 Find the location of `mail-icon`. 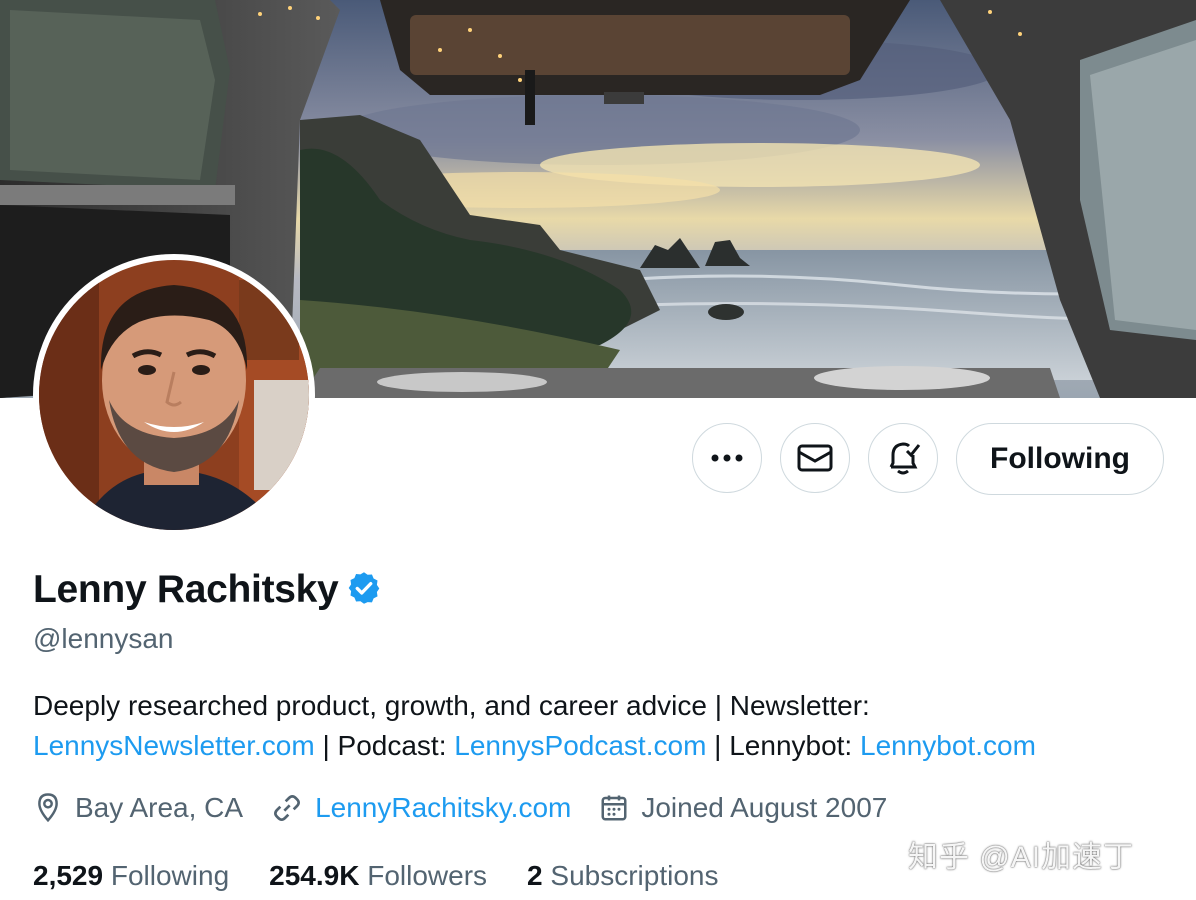

mail-icon is located at coordinates (815, 458).